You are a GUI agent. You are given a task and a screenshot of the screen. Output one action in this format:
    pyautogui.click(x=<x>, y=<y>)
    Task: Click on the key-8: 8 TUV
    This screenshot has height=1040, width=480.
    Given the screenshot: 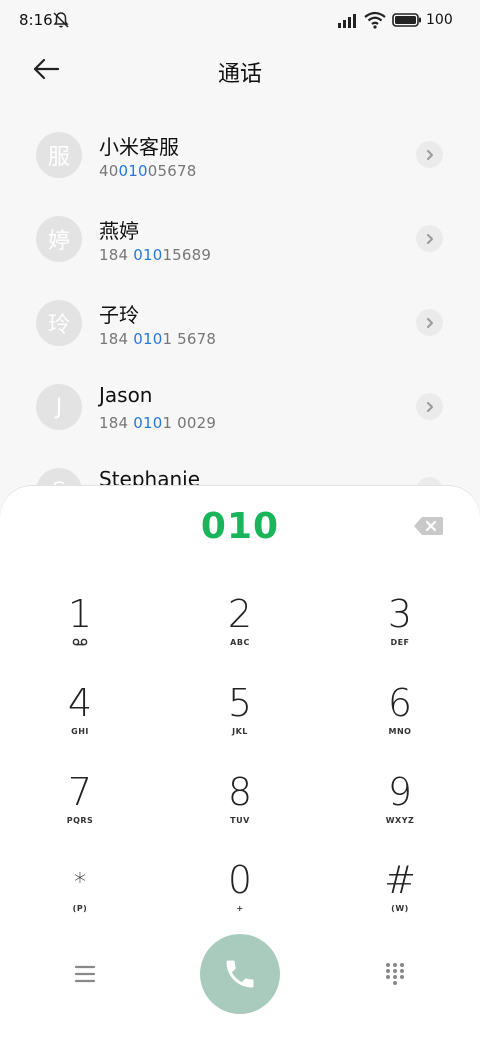 What is the action you would take?
    pyautogui.click(x=240, y=812)
    